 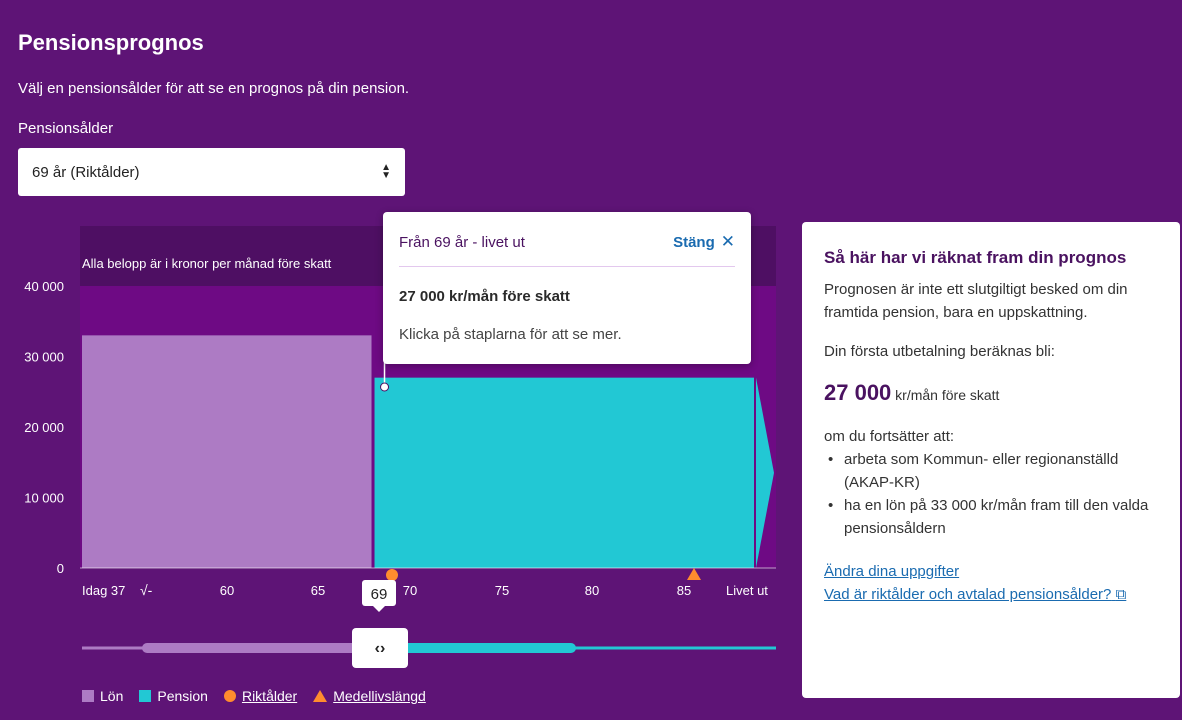 What do you see at coordinates (479, 648) in the screenshot?
I see `slider-range-pension` at bounding box center [479, 648].